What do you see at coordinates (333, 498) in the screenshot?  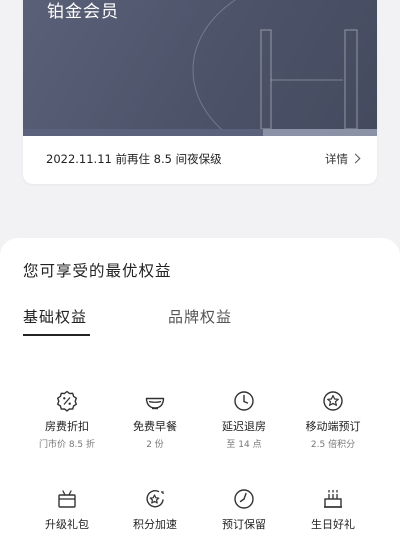 I see `birthday-cake-icon` at bounding box center [333, 498].